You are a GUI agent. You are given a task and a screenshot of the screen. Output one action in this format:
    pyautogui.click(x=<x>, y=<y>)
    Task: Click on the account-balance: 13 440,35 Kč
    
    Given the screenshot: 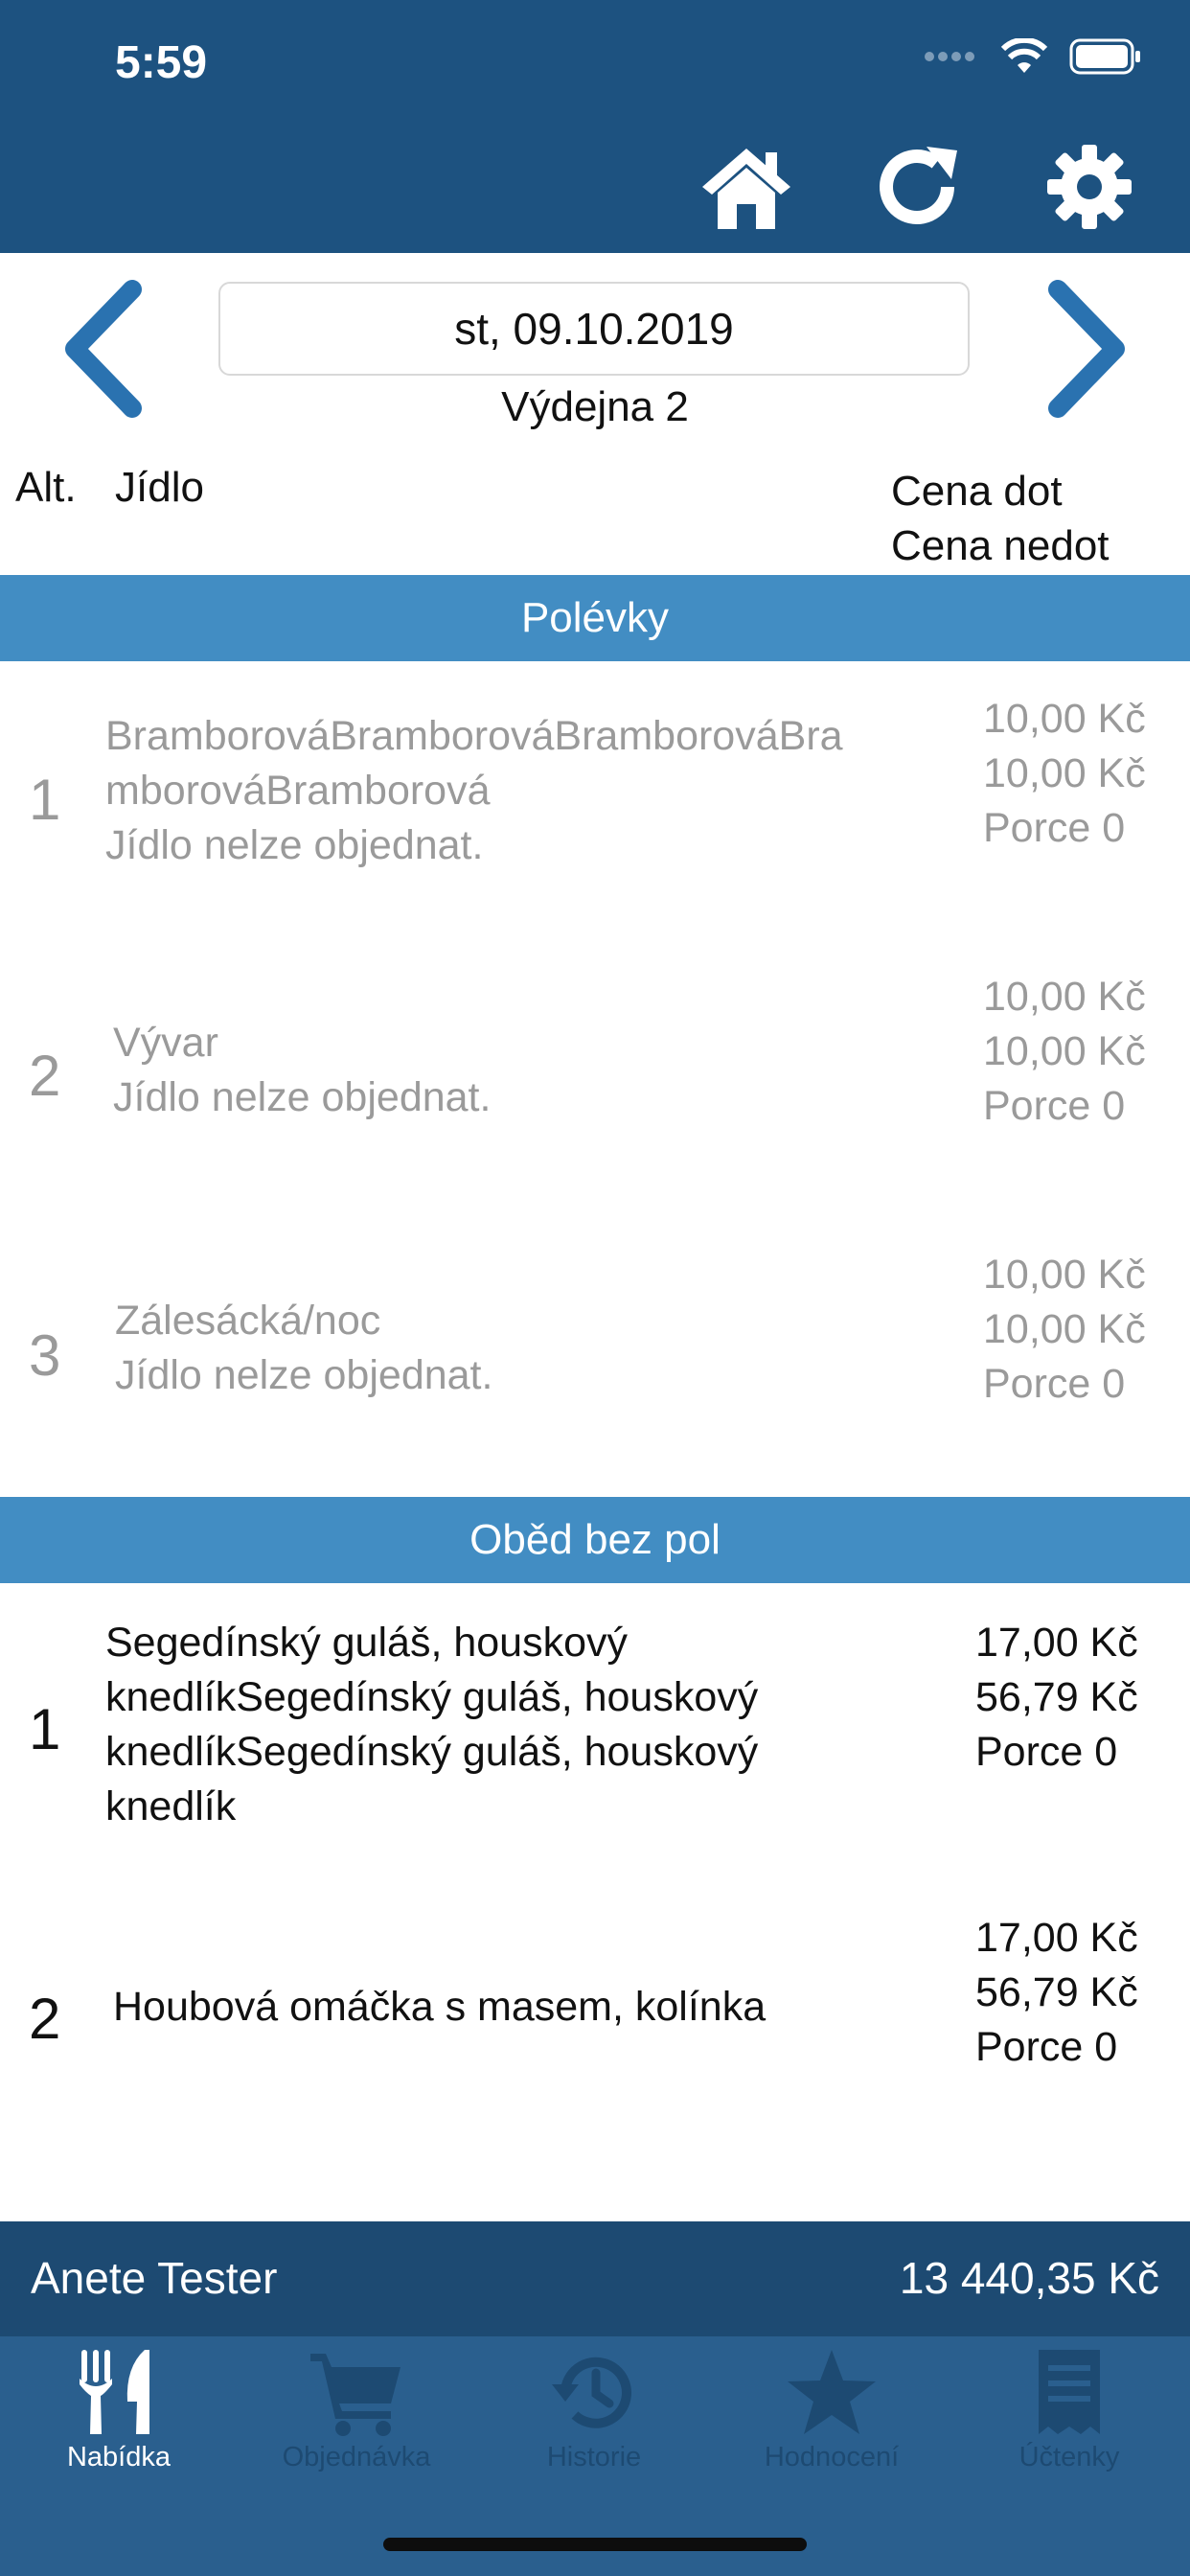 What is the action you would take?
    pyautogui.click(x=1029, y=2278)
    